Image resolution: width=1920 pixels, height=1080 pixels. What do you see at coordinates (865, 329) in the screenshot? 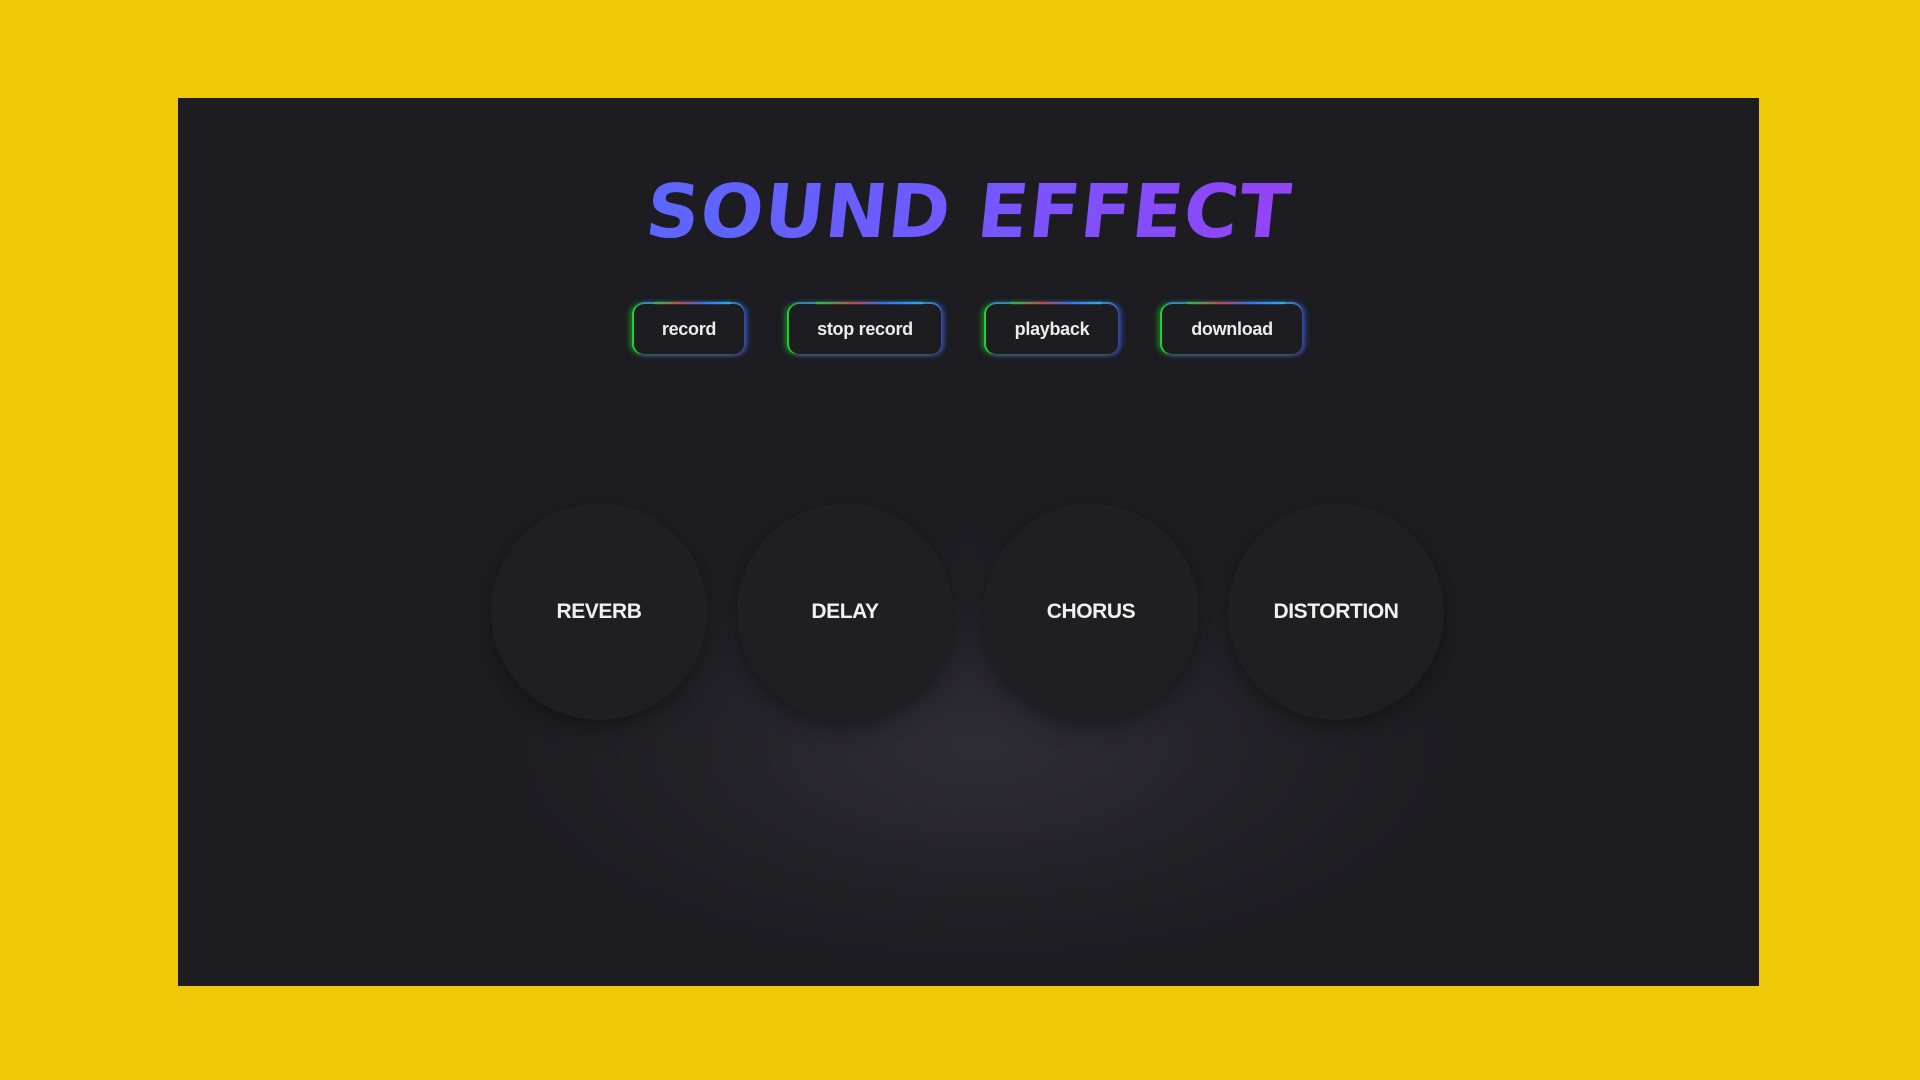
I see `stop-record-button: stop record` at bounding box center [865, 329].